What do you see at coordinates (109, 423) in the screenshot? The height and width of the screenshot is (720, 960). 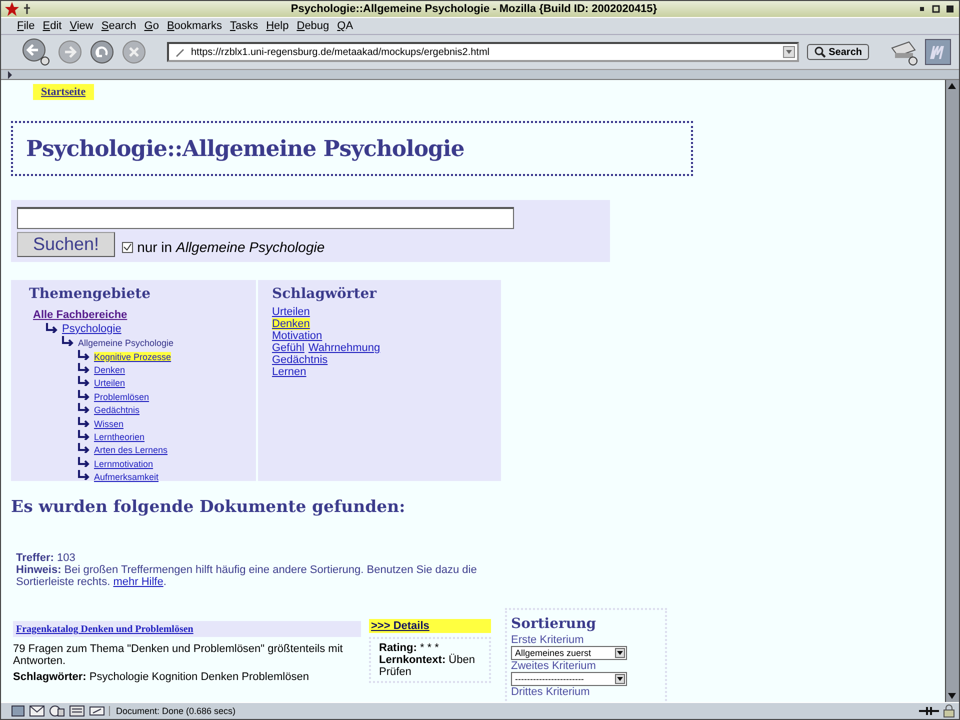 I see `tree-link: Wissen` at bounding box center [109, 423].